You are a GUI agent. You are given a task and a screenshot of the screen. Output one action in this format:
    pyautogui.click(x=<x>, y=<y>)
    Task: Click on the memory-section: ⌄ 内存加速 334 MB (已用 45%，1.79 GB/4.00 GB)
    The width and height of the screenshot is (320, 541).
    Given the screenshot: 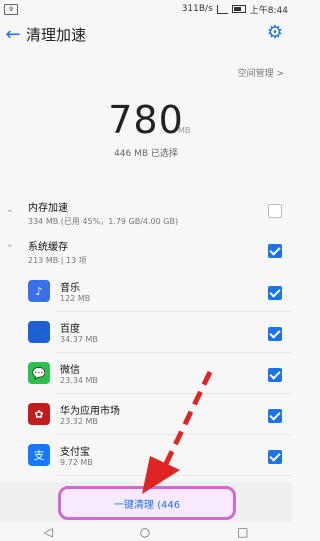 What is the action you would take?
    pyautogui.click(x=146, y=213)
    